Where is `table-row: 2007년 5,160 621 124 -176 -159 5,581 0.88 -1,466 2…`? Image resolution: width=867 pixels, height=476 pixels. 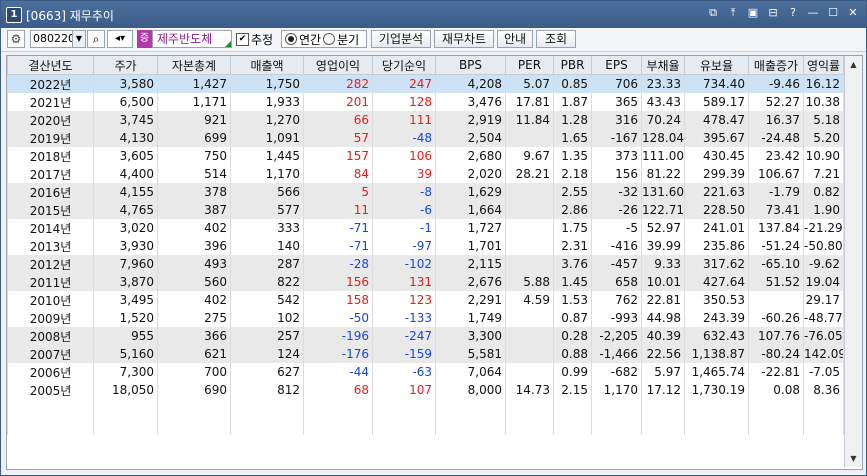
table-row: 2007년 5,160 621 124 -176 -159 5,581 0.88 -1,466 2… is located at coordinates (425, 354).